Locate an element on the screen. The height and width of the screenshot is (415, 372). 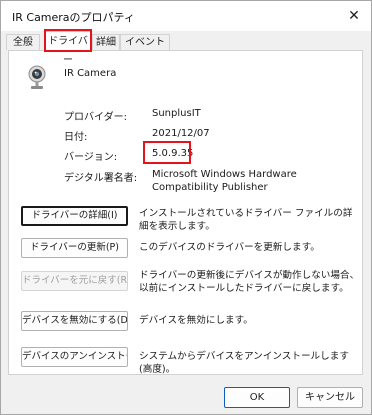
signer-label: デジタル署名者: is located at coordinates (101, 178).